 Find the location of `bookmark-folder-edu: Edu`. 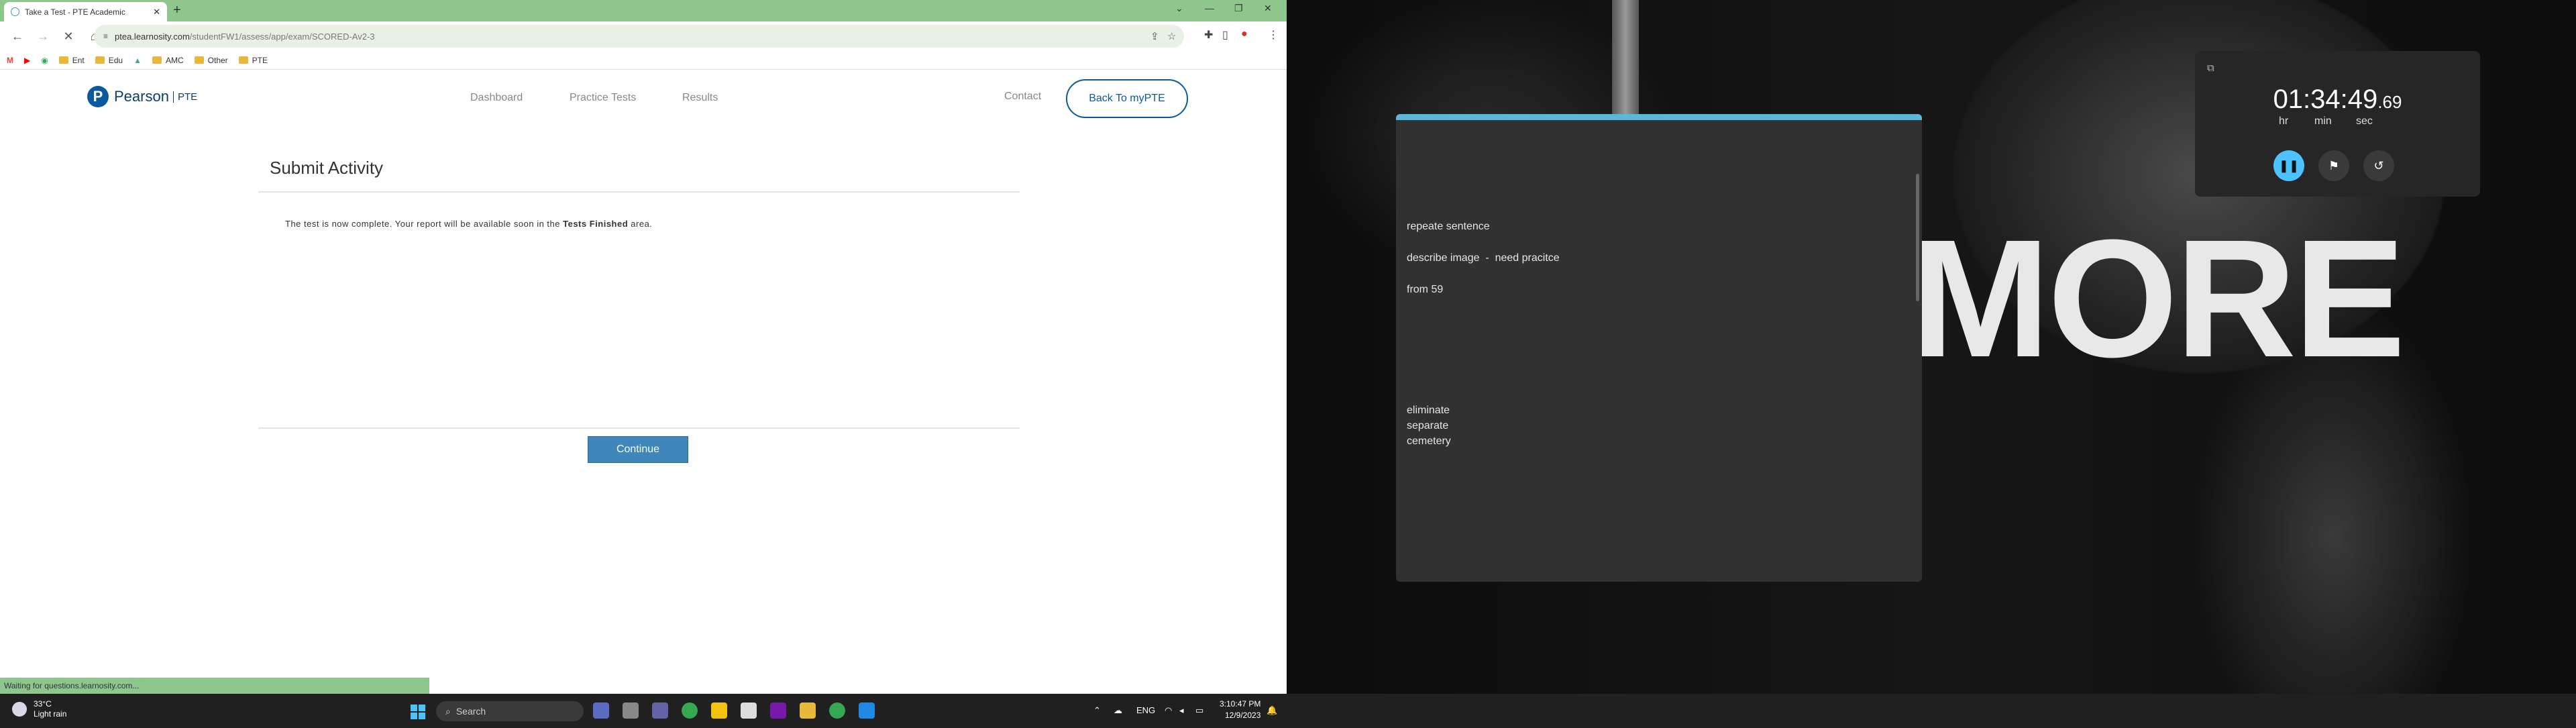

bookmark-folder-edu: Edu is located at coordinates (109, 60).